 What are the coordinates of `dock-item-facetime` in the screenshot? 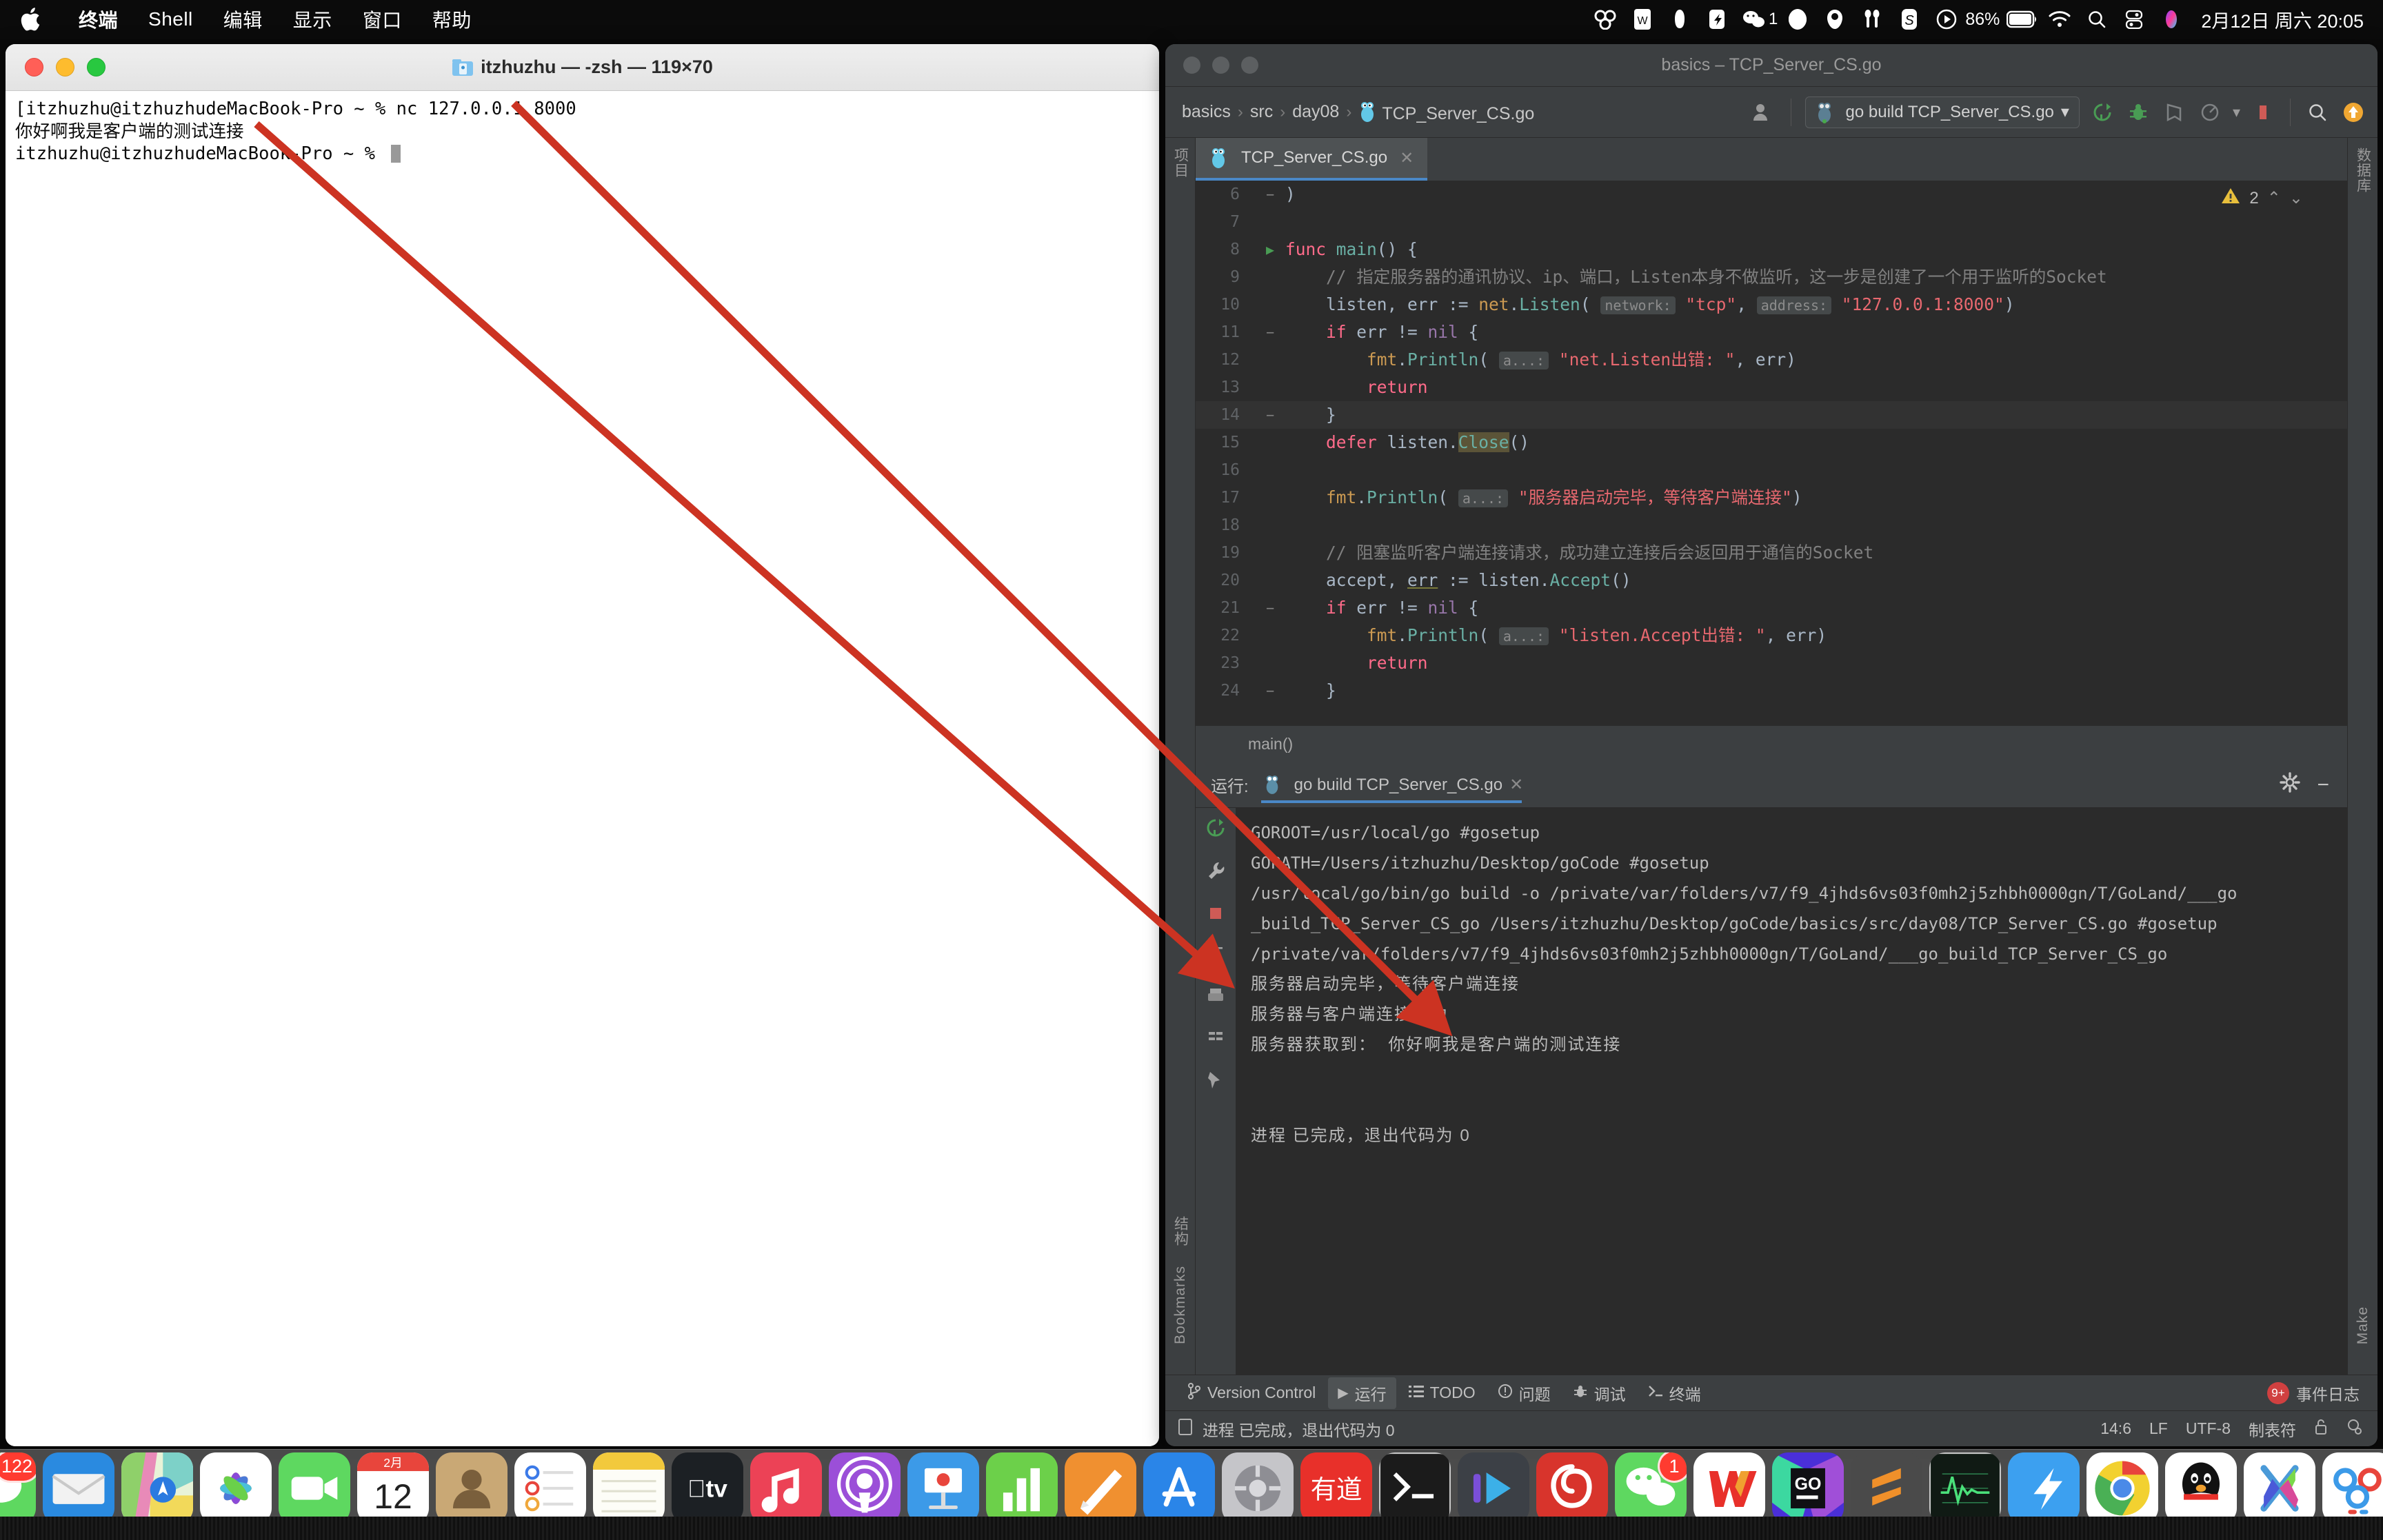 It's located at (314, 1488).